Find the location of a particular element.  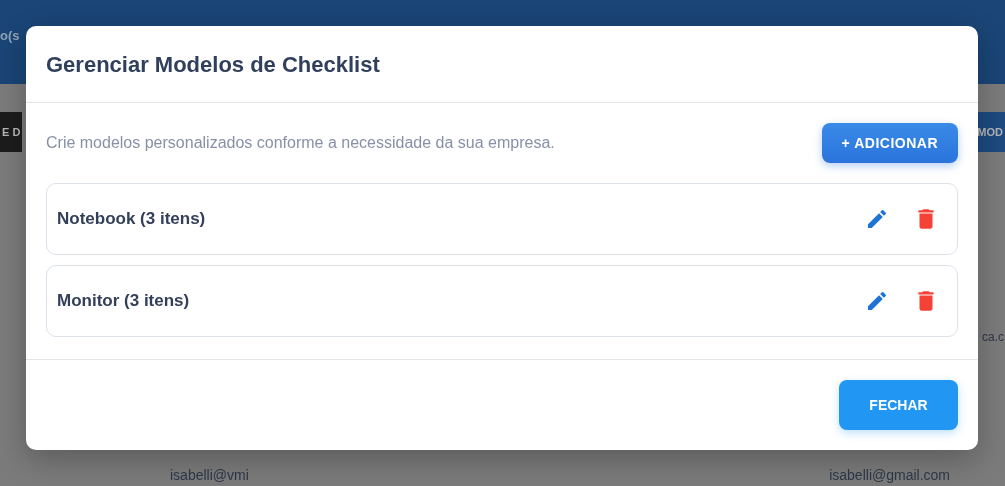

tab: E D is located at coordinates (11, 132).